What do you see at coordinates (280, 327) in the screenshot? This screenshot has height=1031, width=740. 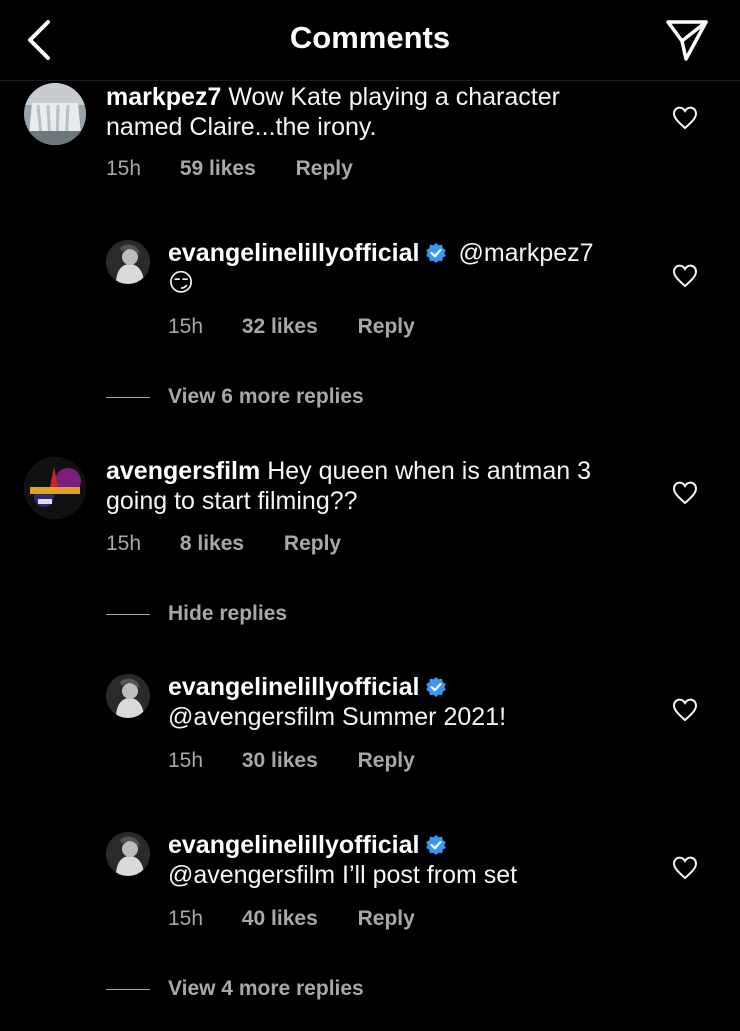 I see `comment-likes: 32 likes` at bounding box center [280, 327].